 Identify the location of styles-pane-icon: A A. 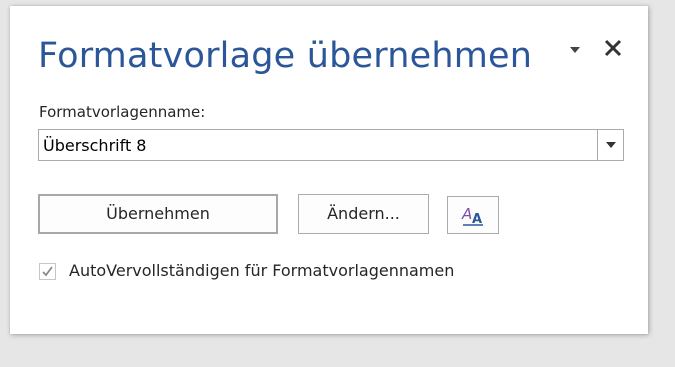
(472, 216).